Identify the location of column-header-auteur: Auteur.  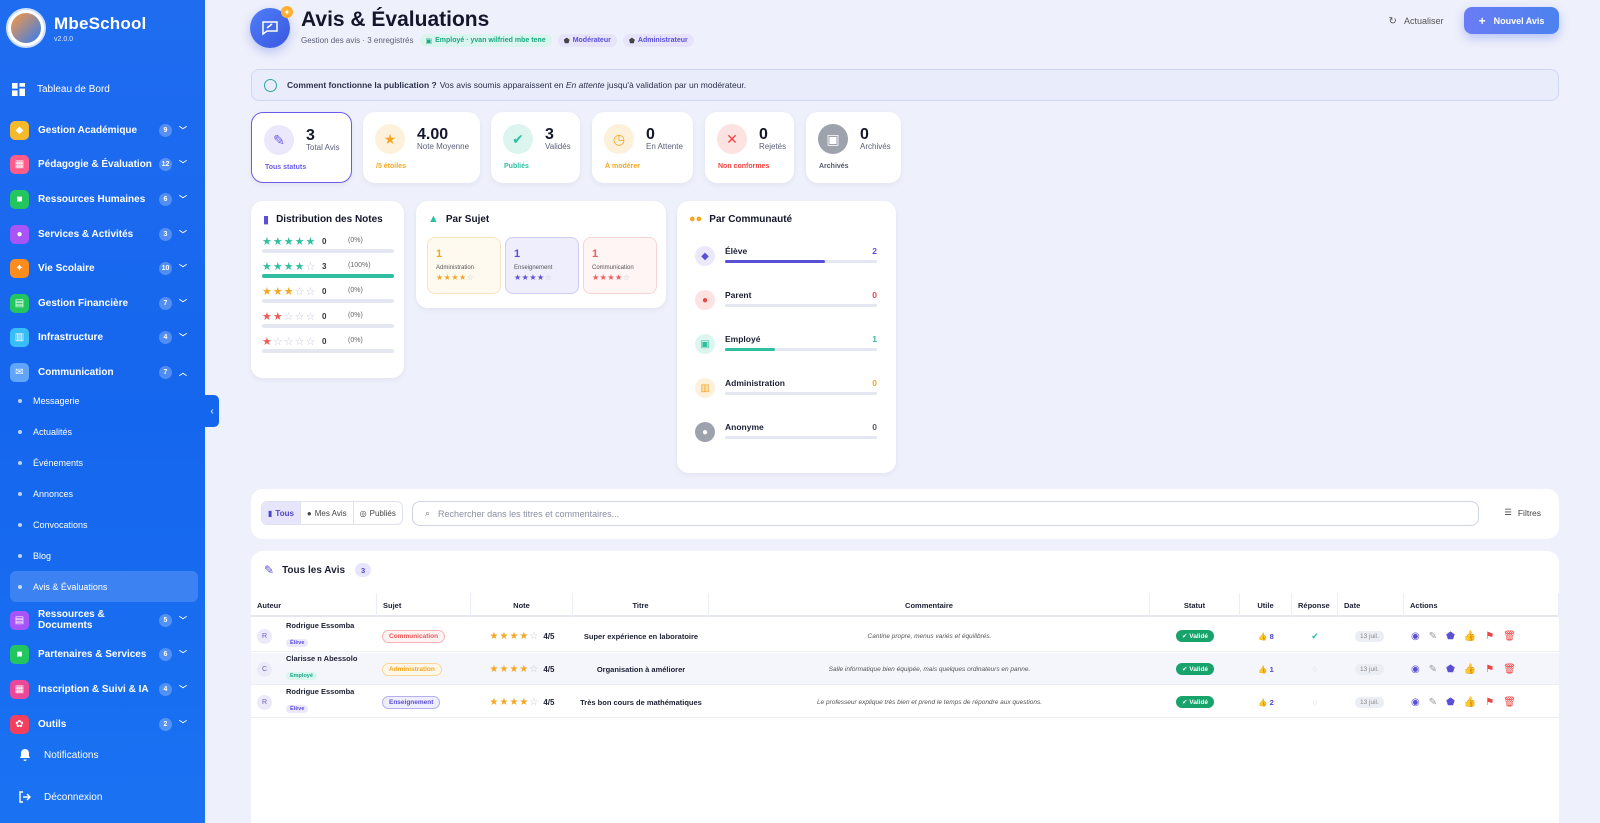
(314, 605).